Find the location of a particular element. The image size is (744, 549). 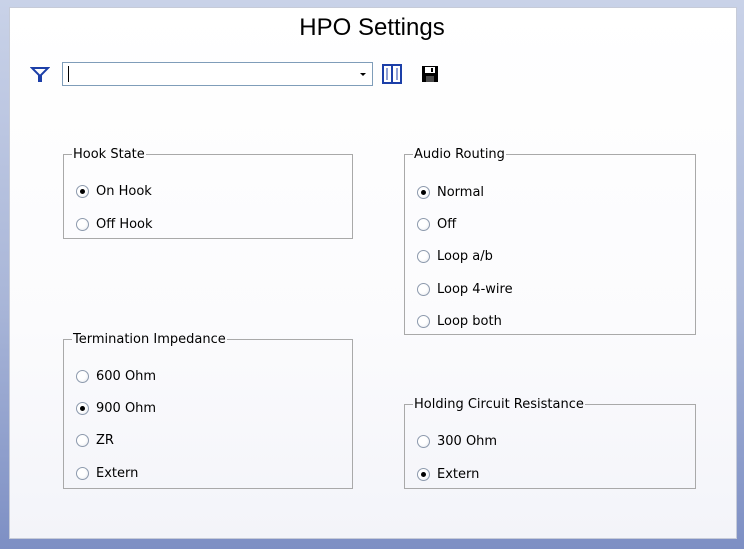

radio-loop-ab: Loop a/b is located at coordinates (455, 256).